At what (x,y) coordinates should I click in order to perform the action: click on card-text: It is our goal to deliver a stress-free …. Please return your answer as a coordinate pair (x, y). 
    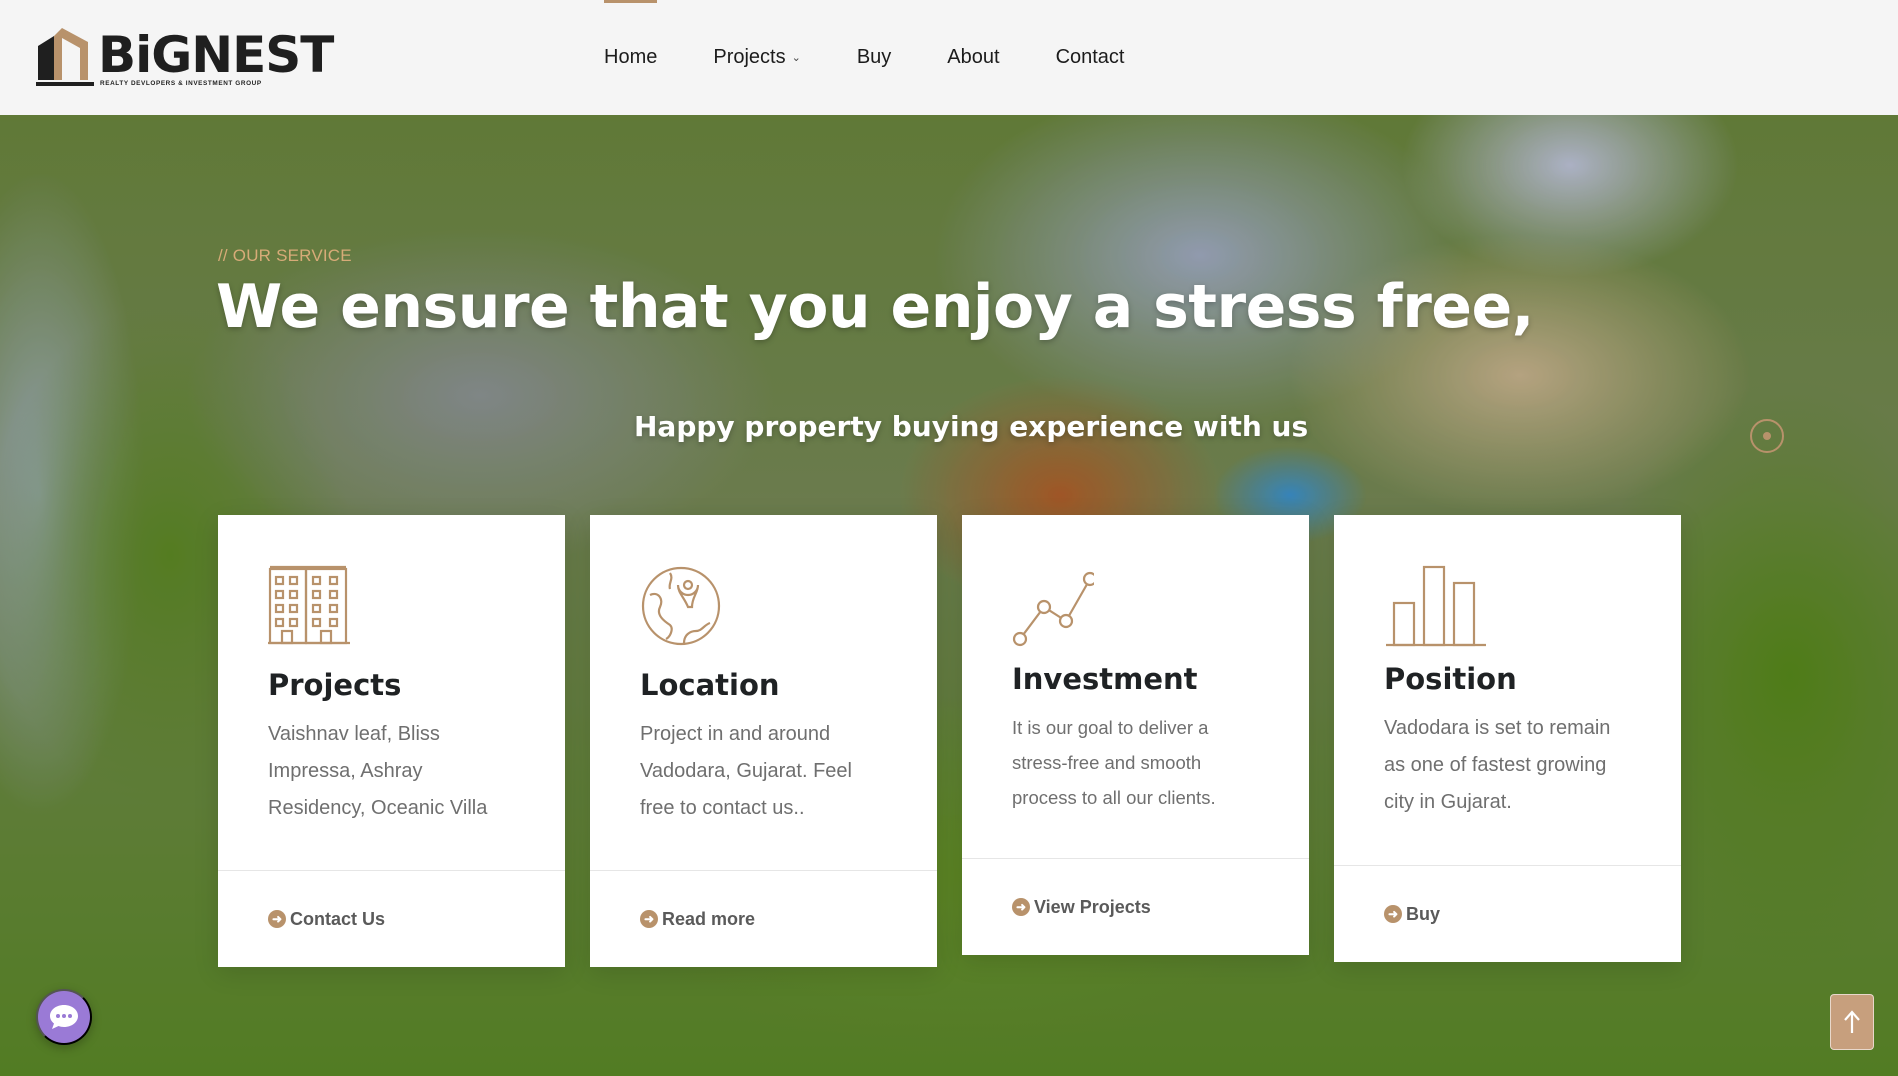
    Looking at the image, I should click on (1114, 762).